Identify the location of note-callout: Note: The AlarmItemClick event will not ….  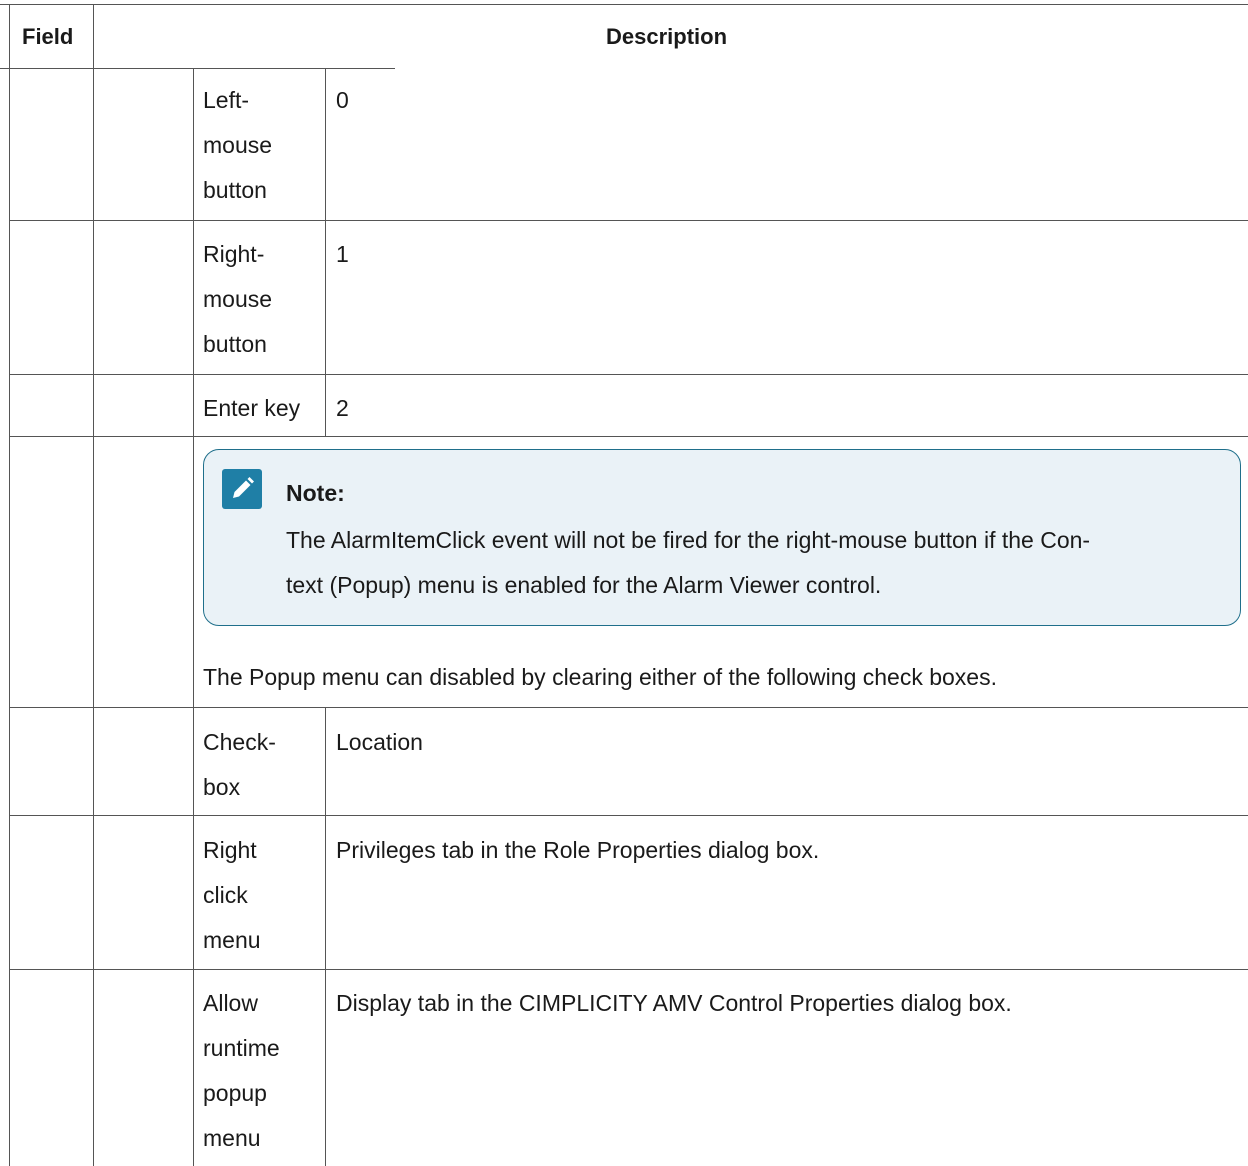
(722, 537).